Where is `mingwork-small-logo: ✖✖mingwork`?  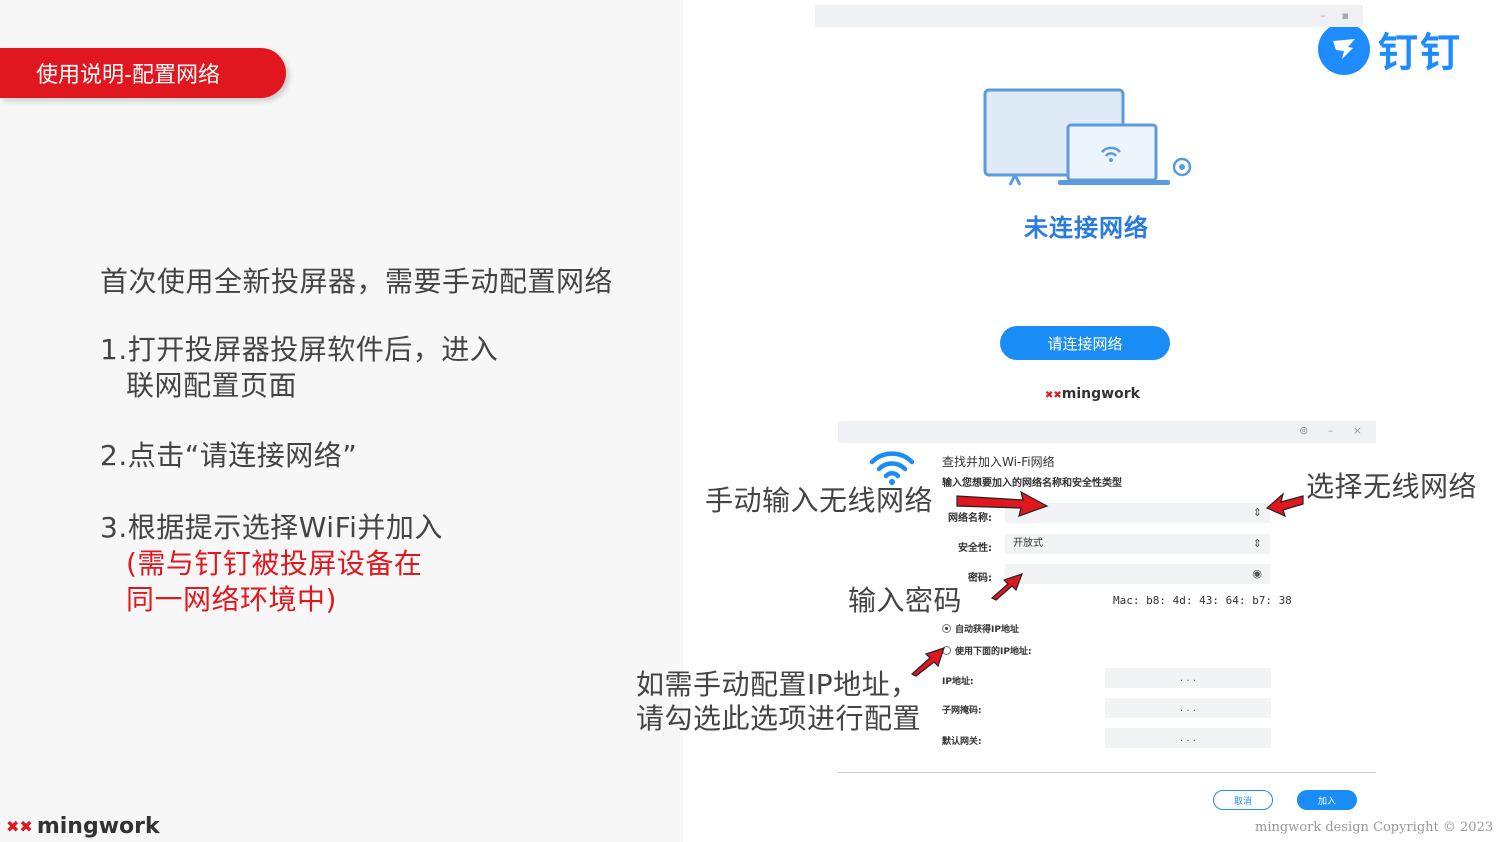
mingwork-small-logo: ✖✖mingwork is located at coordinates (1092, 394).